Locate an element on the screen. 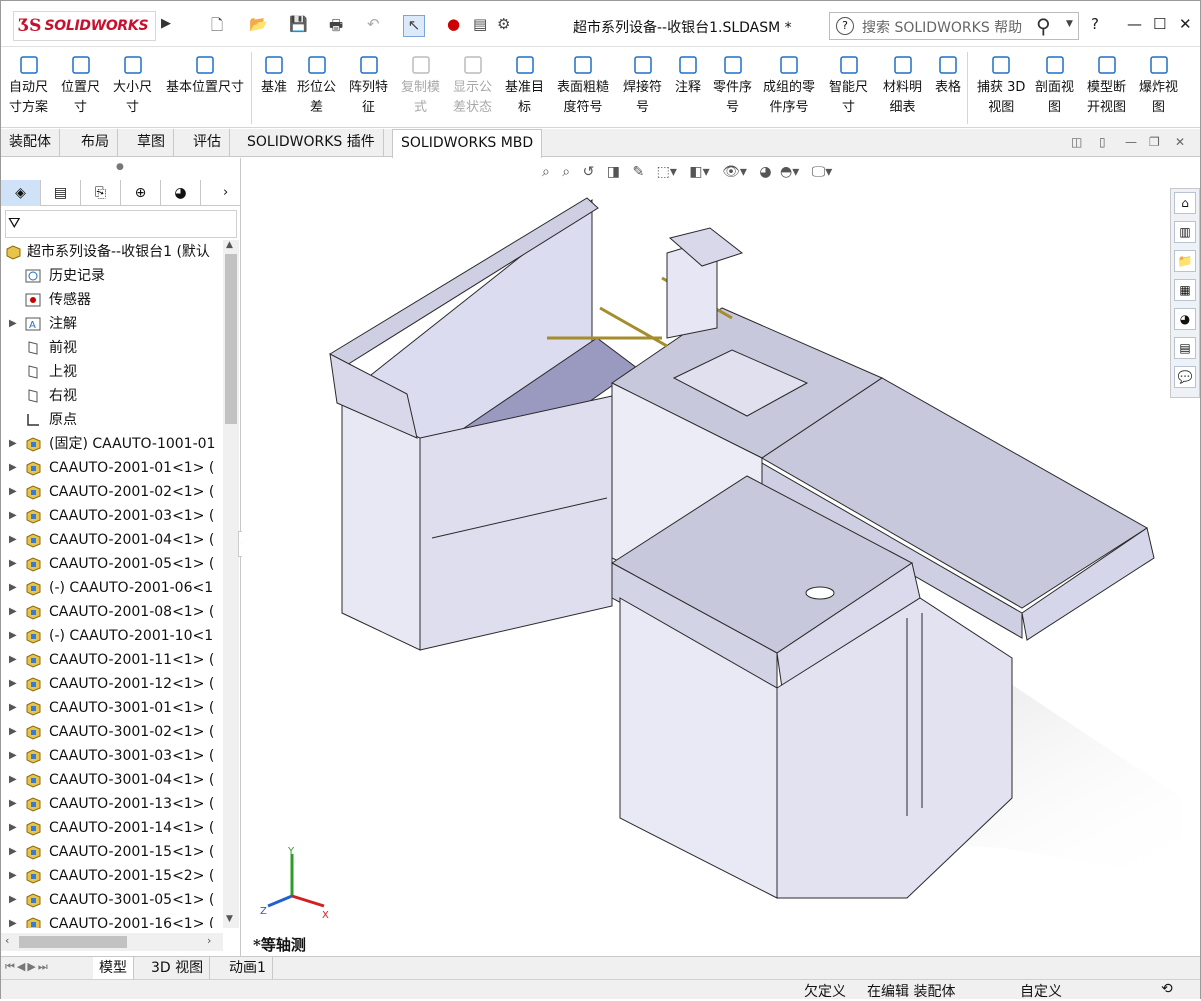 The height and width of the screenshot is (1001, 1201). tree-component-row: ▶ CAAUTO-3001-04<1> ( is located at coordinates (112, 780).